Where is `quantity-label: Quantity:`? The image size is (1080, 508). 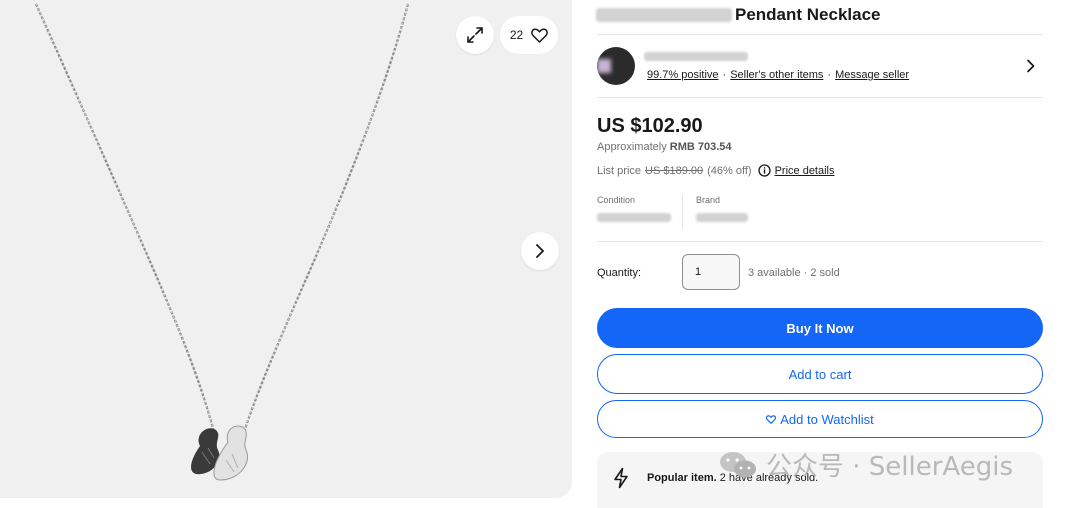
quantity-label: Quantity: is located at coordinates (619, 273).